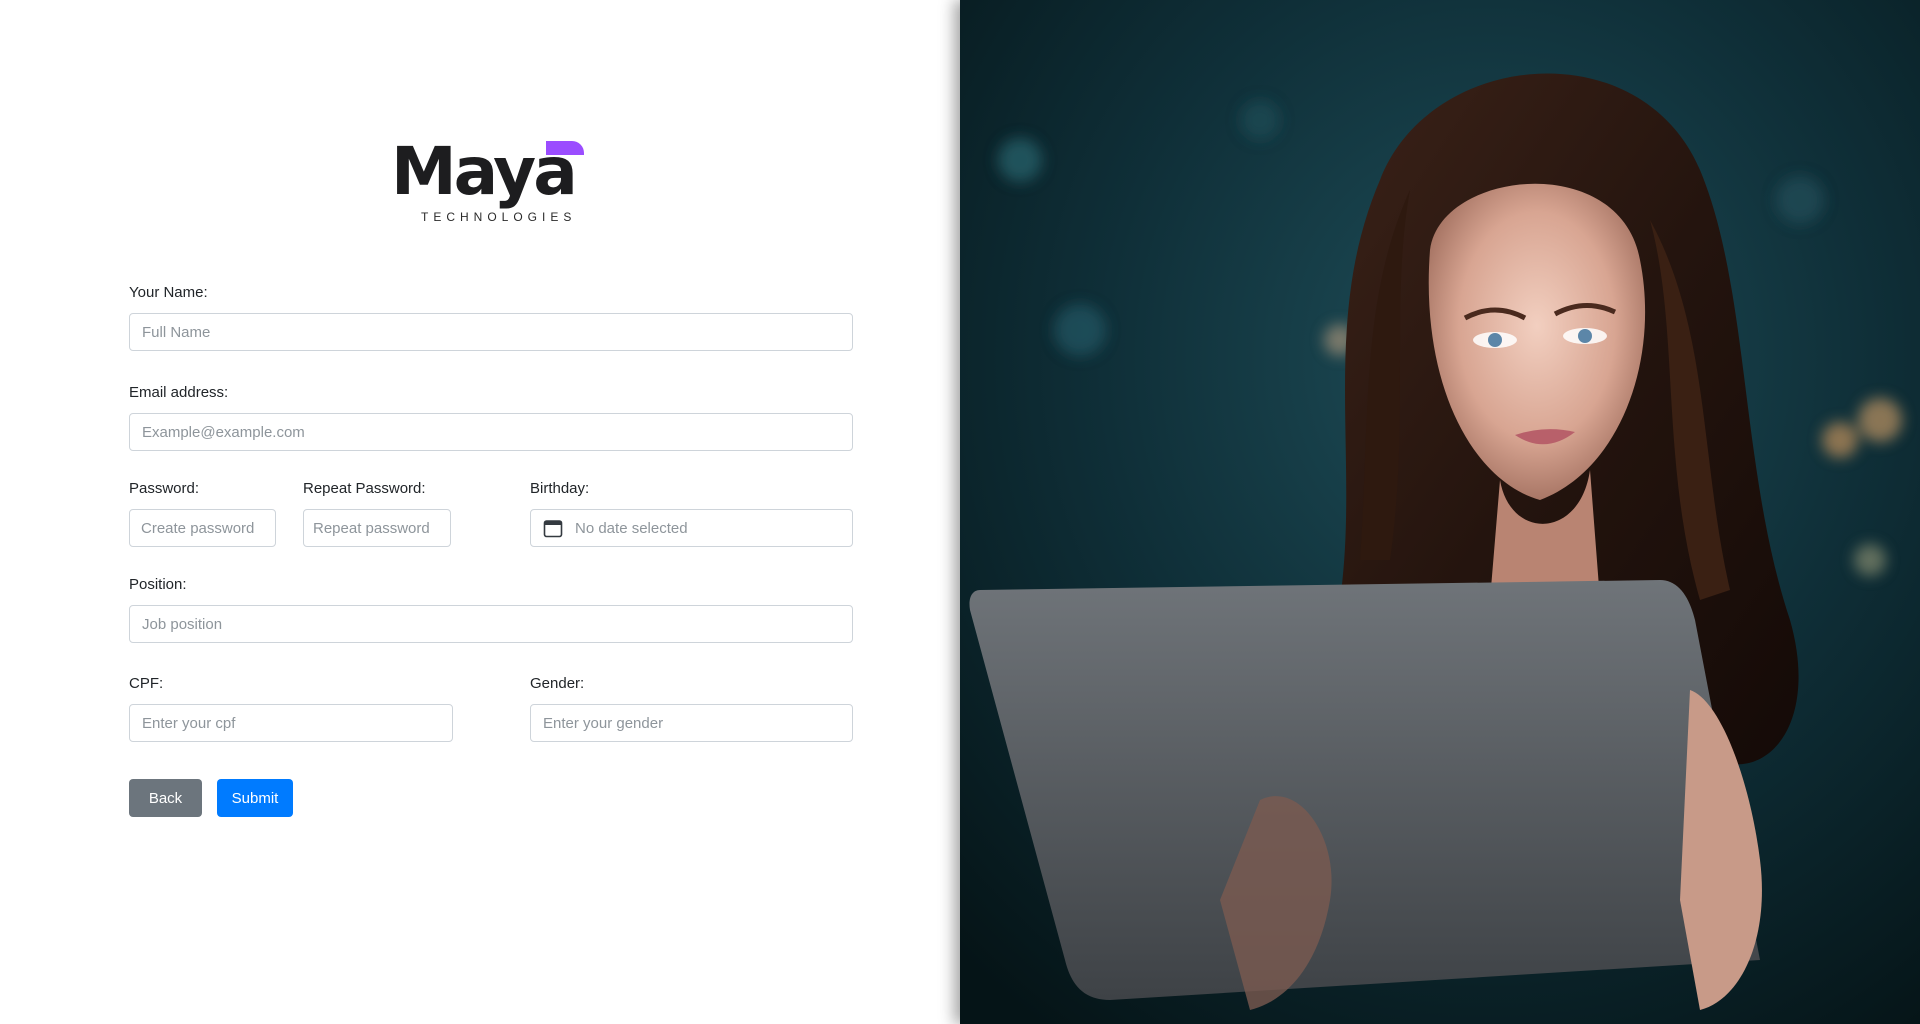  What do you see at coordinates (565, 148) in the screenshot?
I see `logo-accent-shape` at bounding box center [565, 148].